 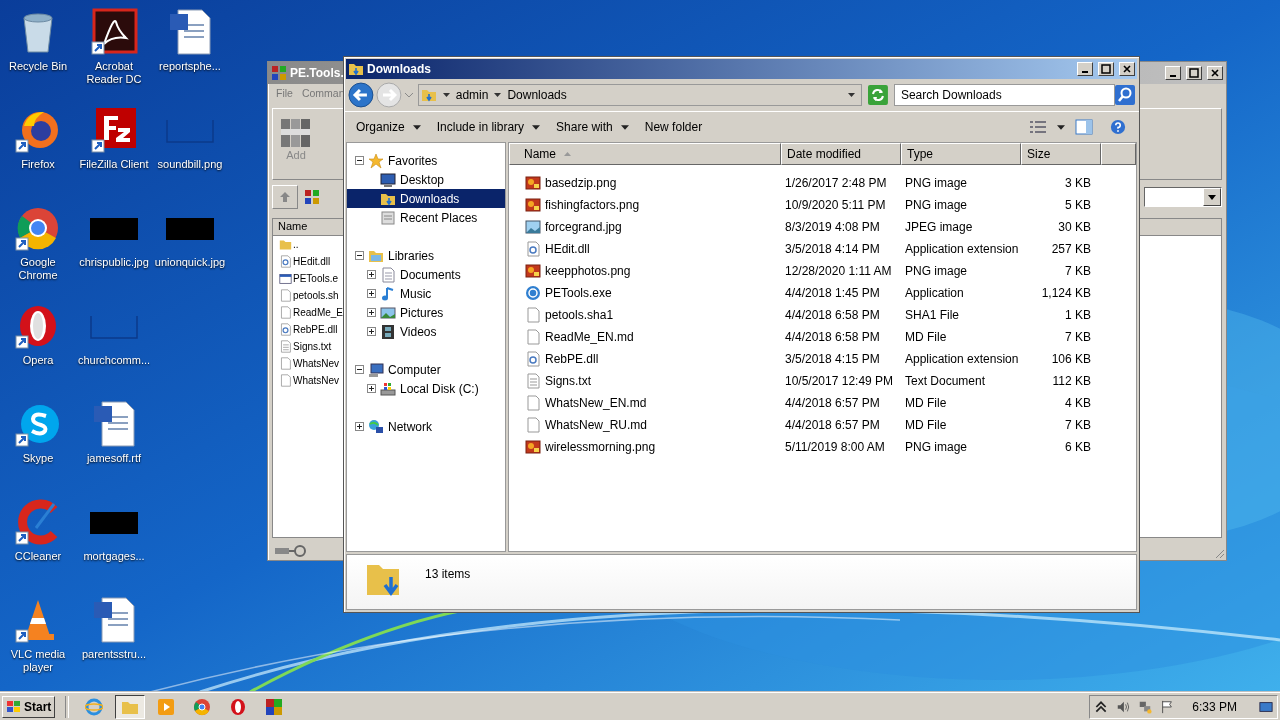 What do you see at coordinates (1123, 706) in the screenshot?
I see `speaker-icon` at bounding box center [1123, 706].